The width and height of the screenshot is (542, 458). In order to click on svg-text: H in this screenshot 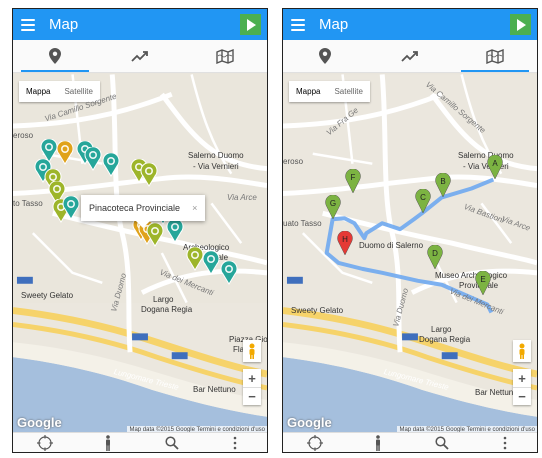, I will do `click(345, 239)`.